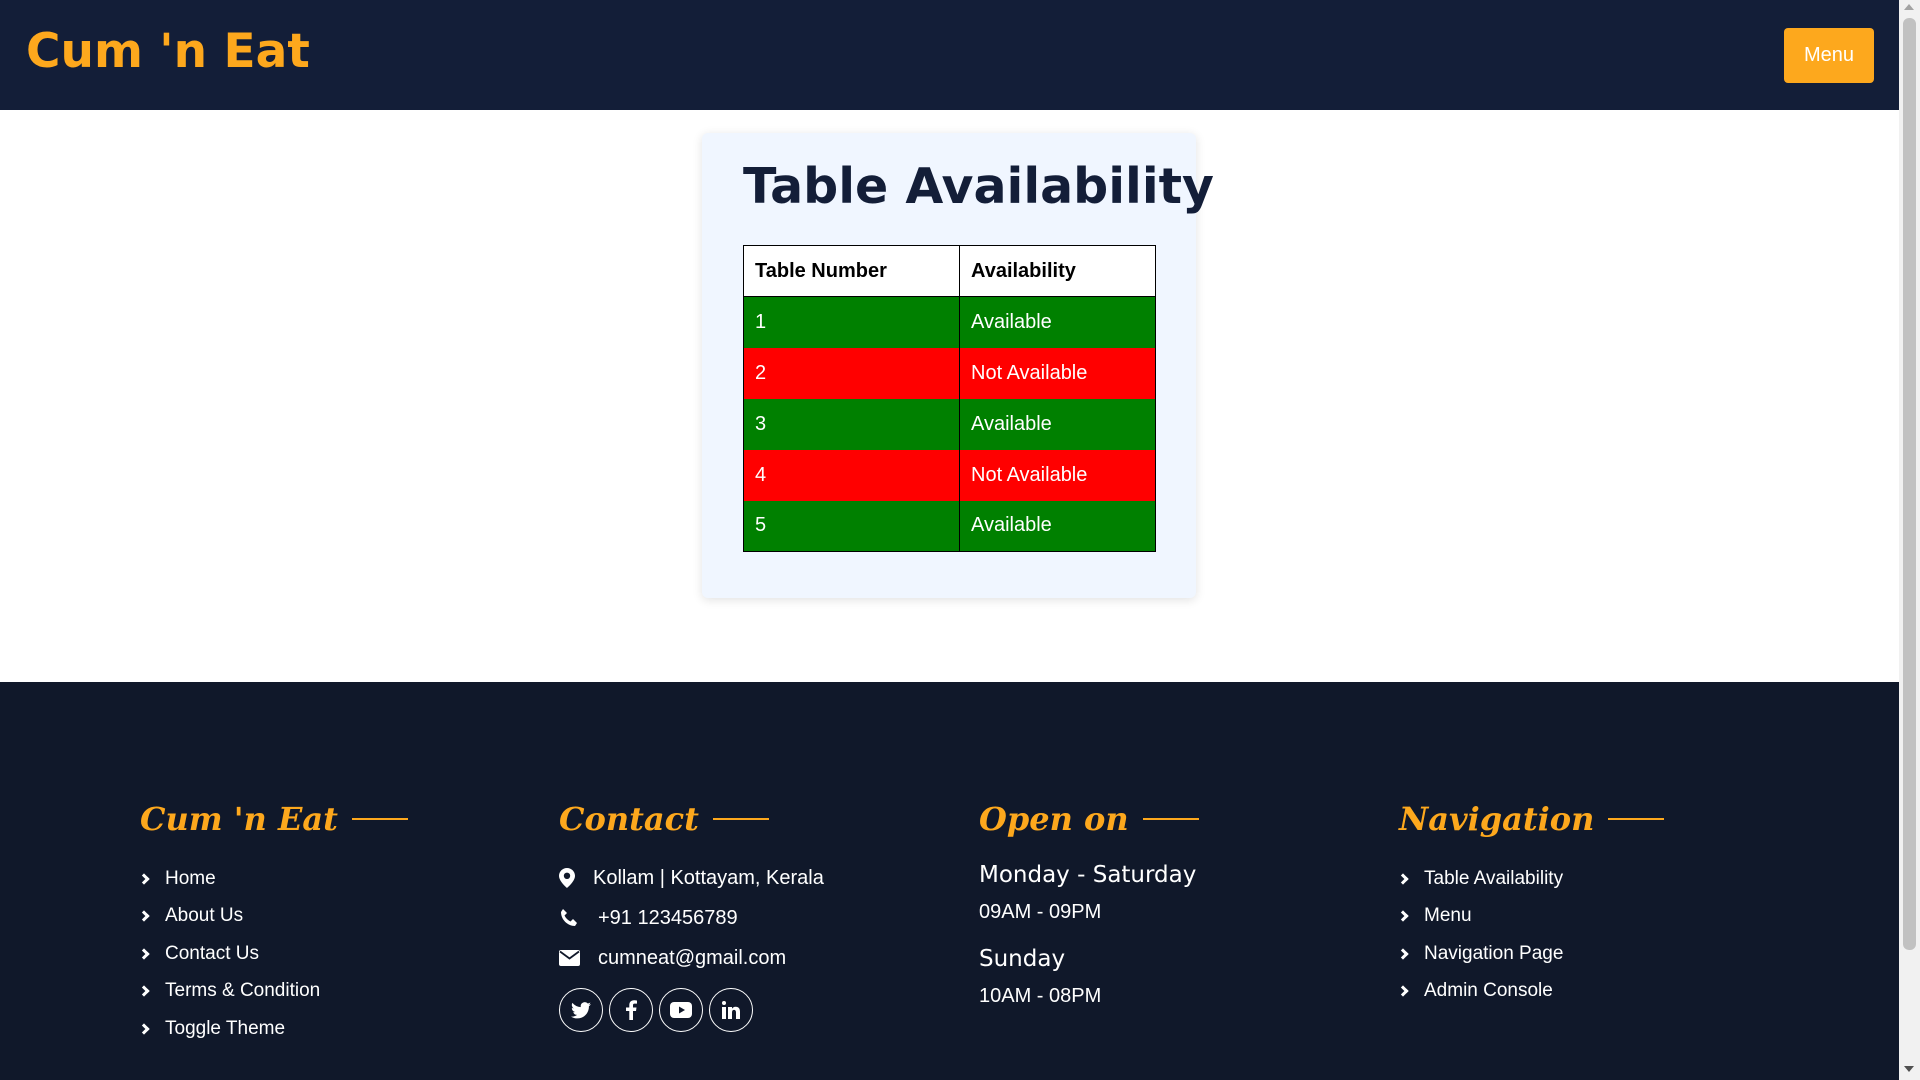 The width and height of the screenshot is (1920, 1080). What do you see at coordinates (1909, 1069) in the screenshot?
I see `scroll-down-arrow-icon` at bounding box center [1909, 1069].